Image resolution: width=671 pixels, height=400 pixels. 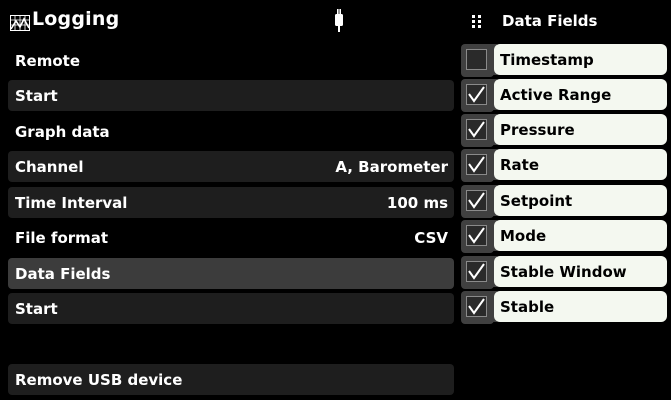 What do you see at coordinates (580, 94) in the screenshot?
I see `data-field-label: Active Range` at bounding box center [580, 94].